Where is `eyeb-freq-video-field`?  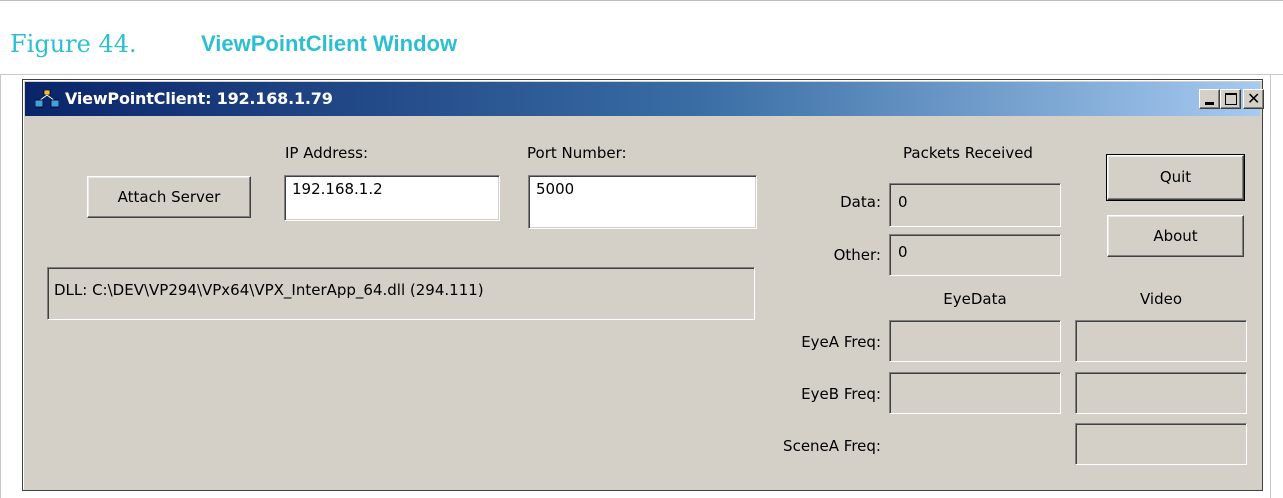 eyeb-freq-video-field is located at coordinates (1161, 393).